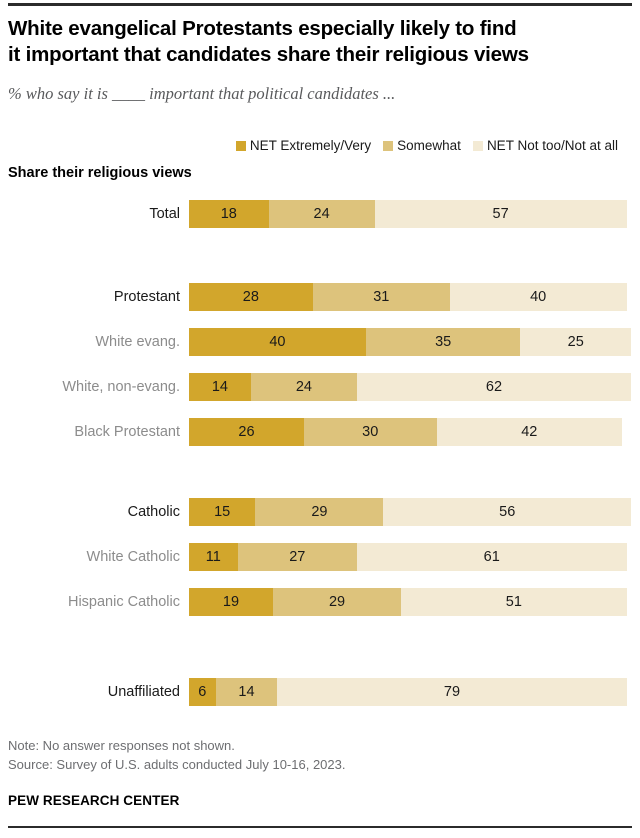 The image size is (640, 838). I want to click on bar-segment-value: 15, so click(222, 512).